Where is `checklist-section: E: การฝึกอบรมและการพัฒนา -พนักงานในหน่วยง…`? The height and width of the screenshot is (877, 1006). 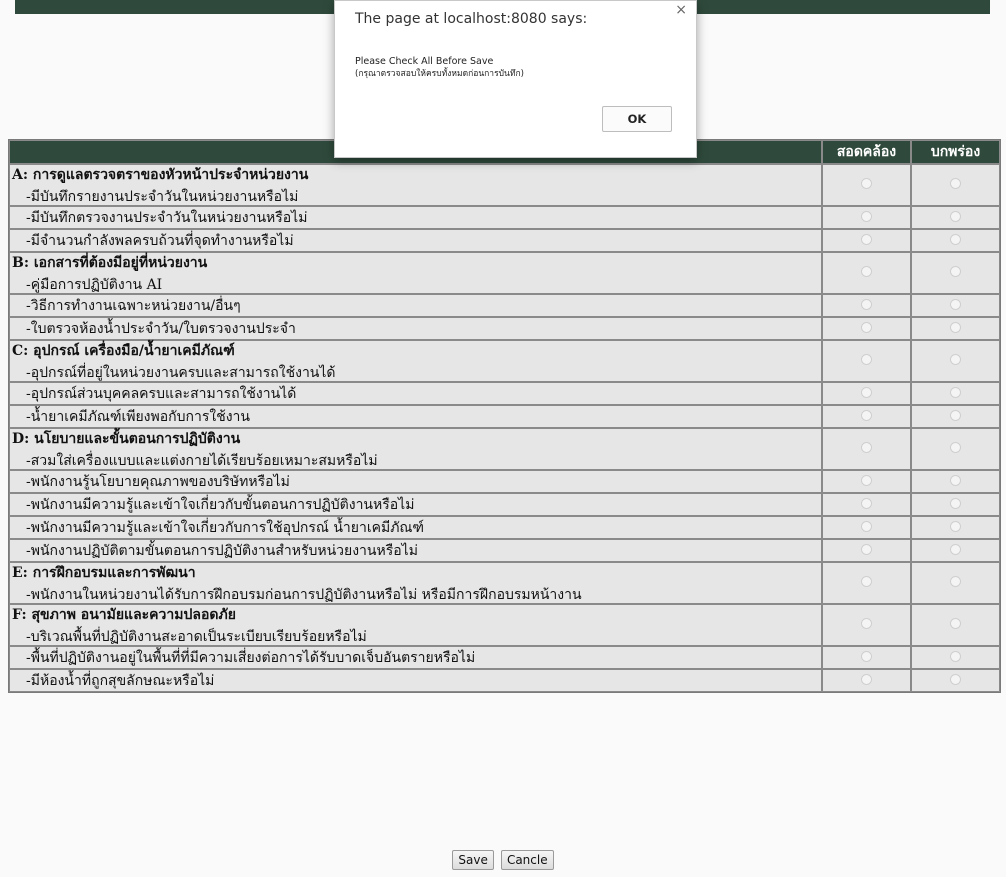 checklist-section: E: การฝึกอบรมและการพัฒนา -พนักงานในหน่วยง… is located at coordinates (504, 583).